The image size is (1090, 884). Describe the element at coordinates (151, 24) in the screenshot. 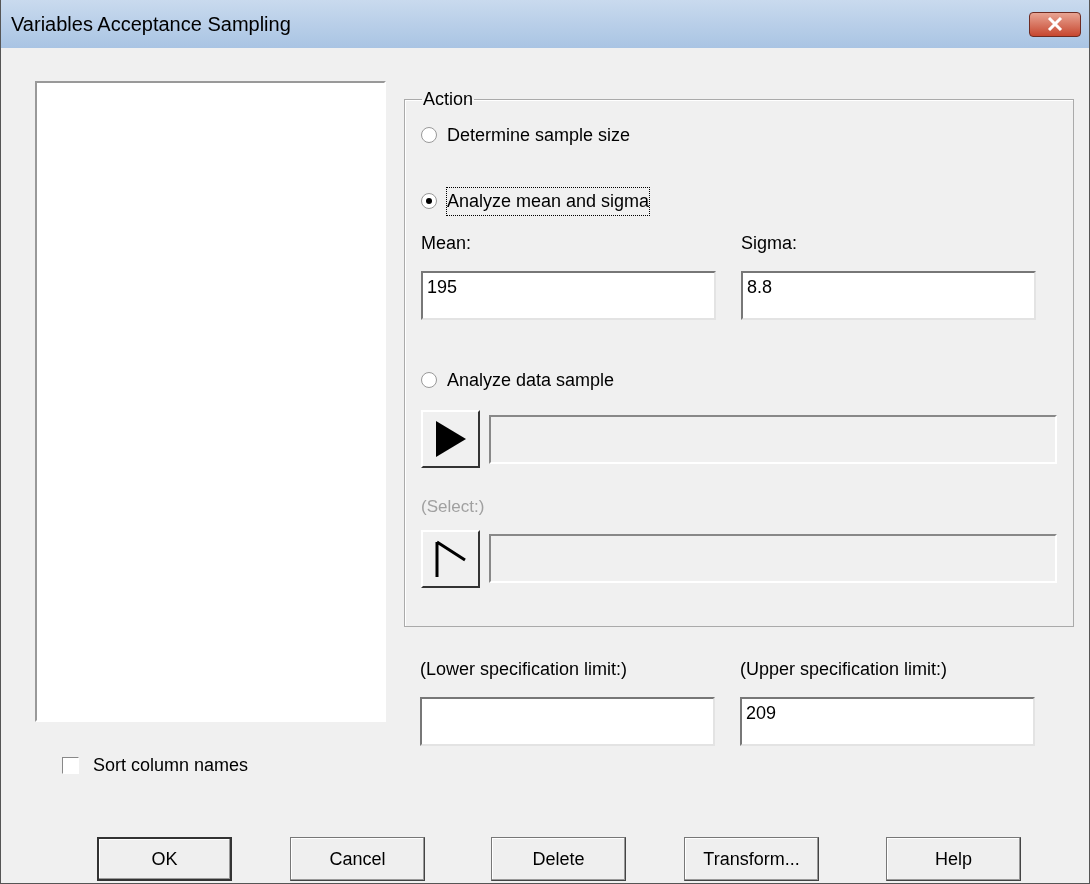

I see `window-title: Variables Acceptance Sampling` at that location.